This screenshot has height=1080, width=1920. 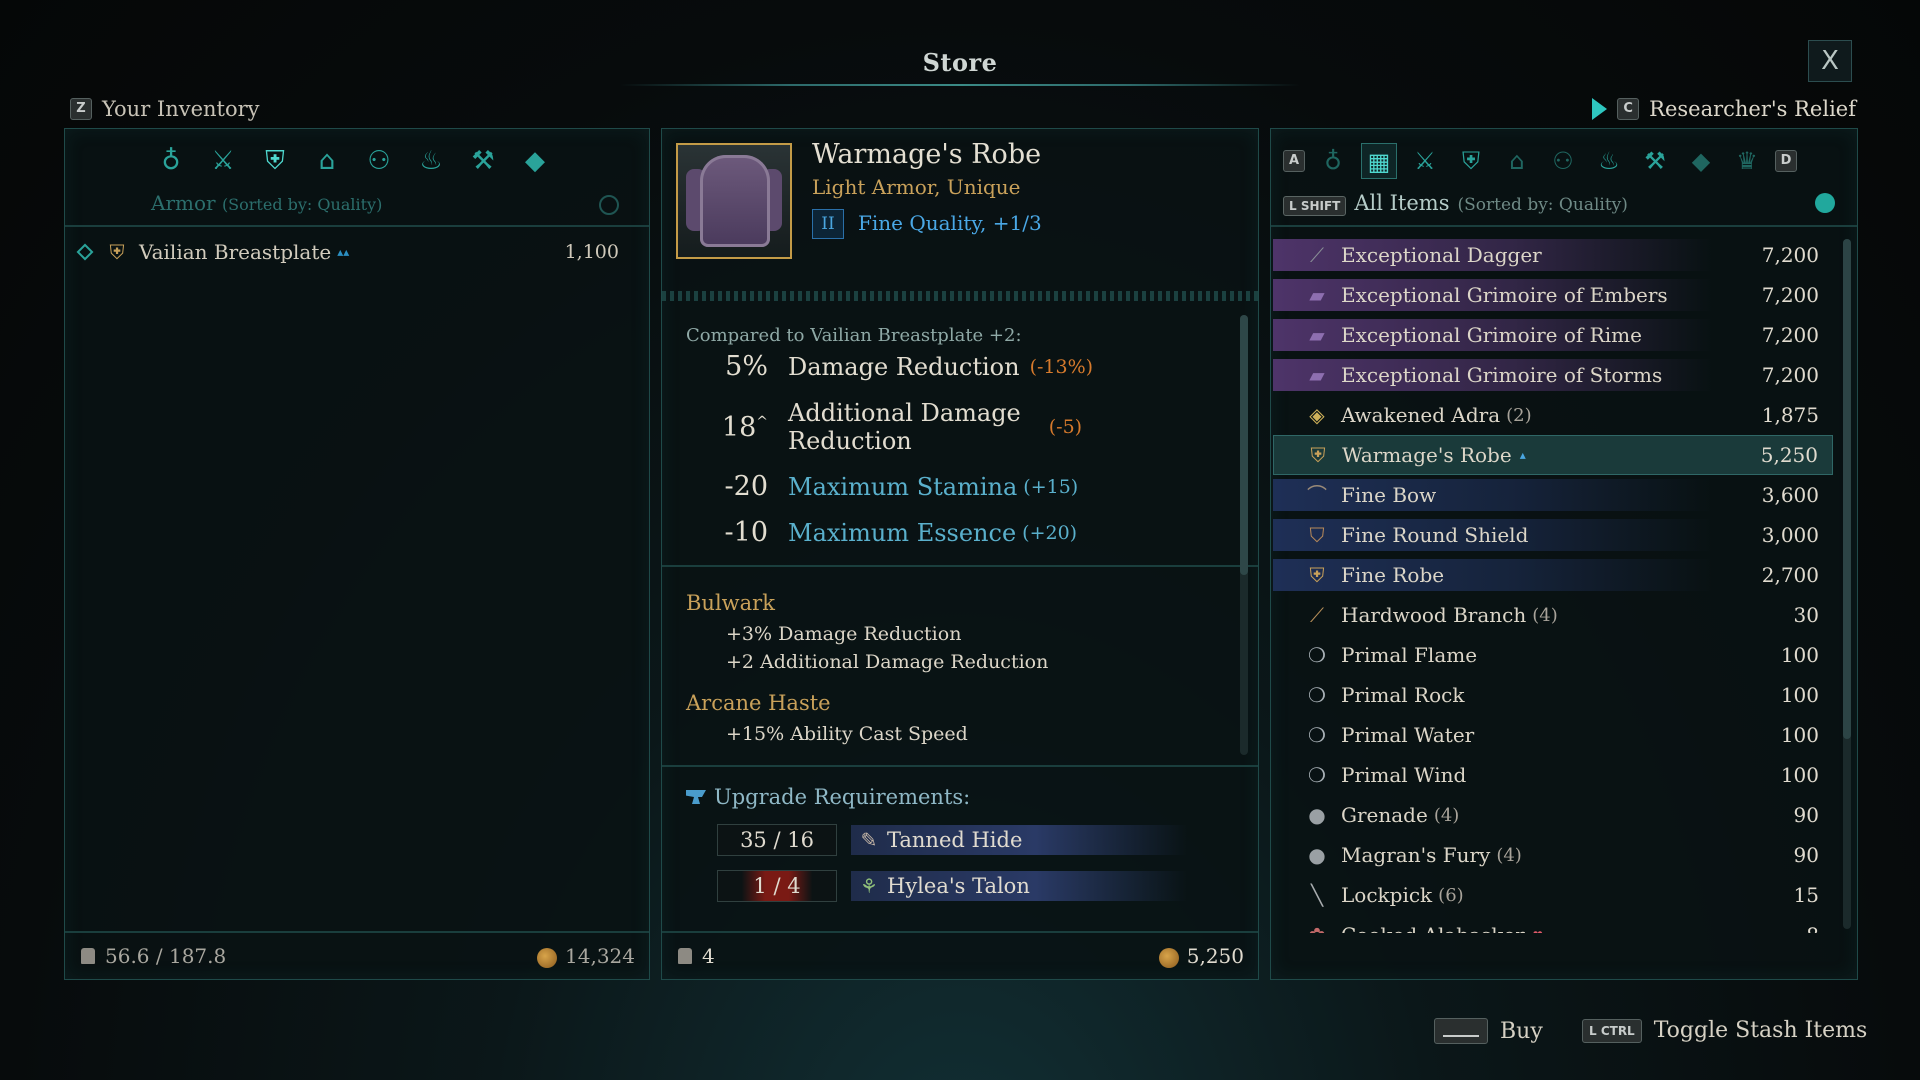 I want to click on store-item-value: 2,700, so click(x=1790, y=575).